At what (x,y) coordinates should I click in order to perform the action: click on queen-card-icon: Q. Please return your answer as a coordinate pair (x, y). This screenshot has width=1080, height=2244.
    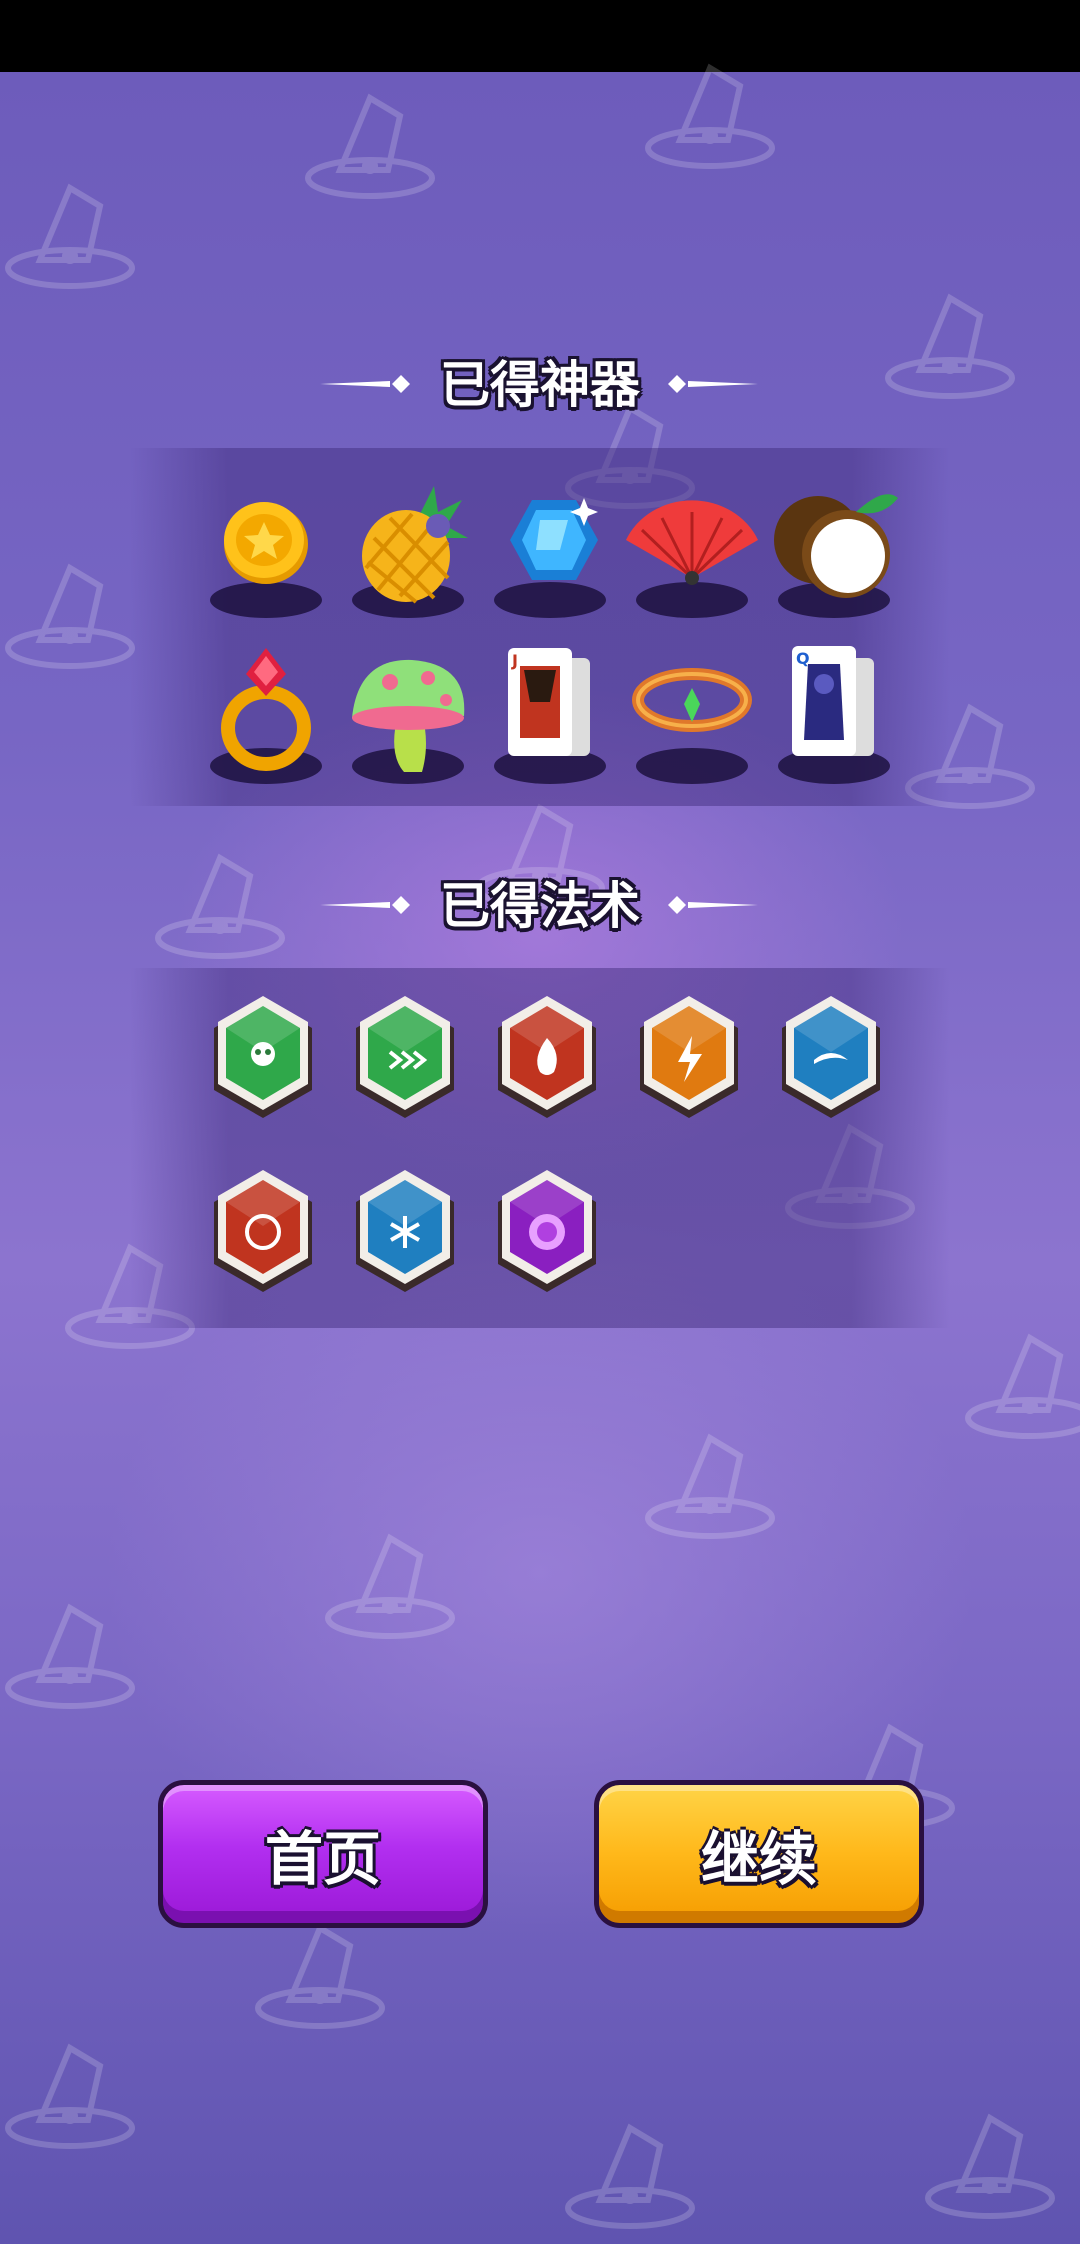
    Looking at the image, I should click on (833, 701).